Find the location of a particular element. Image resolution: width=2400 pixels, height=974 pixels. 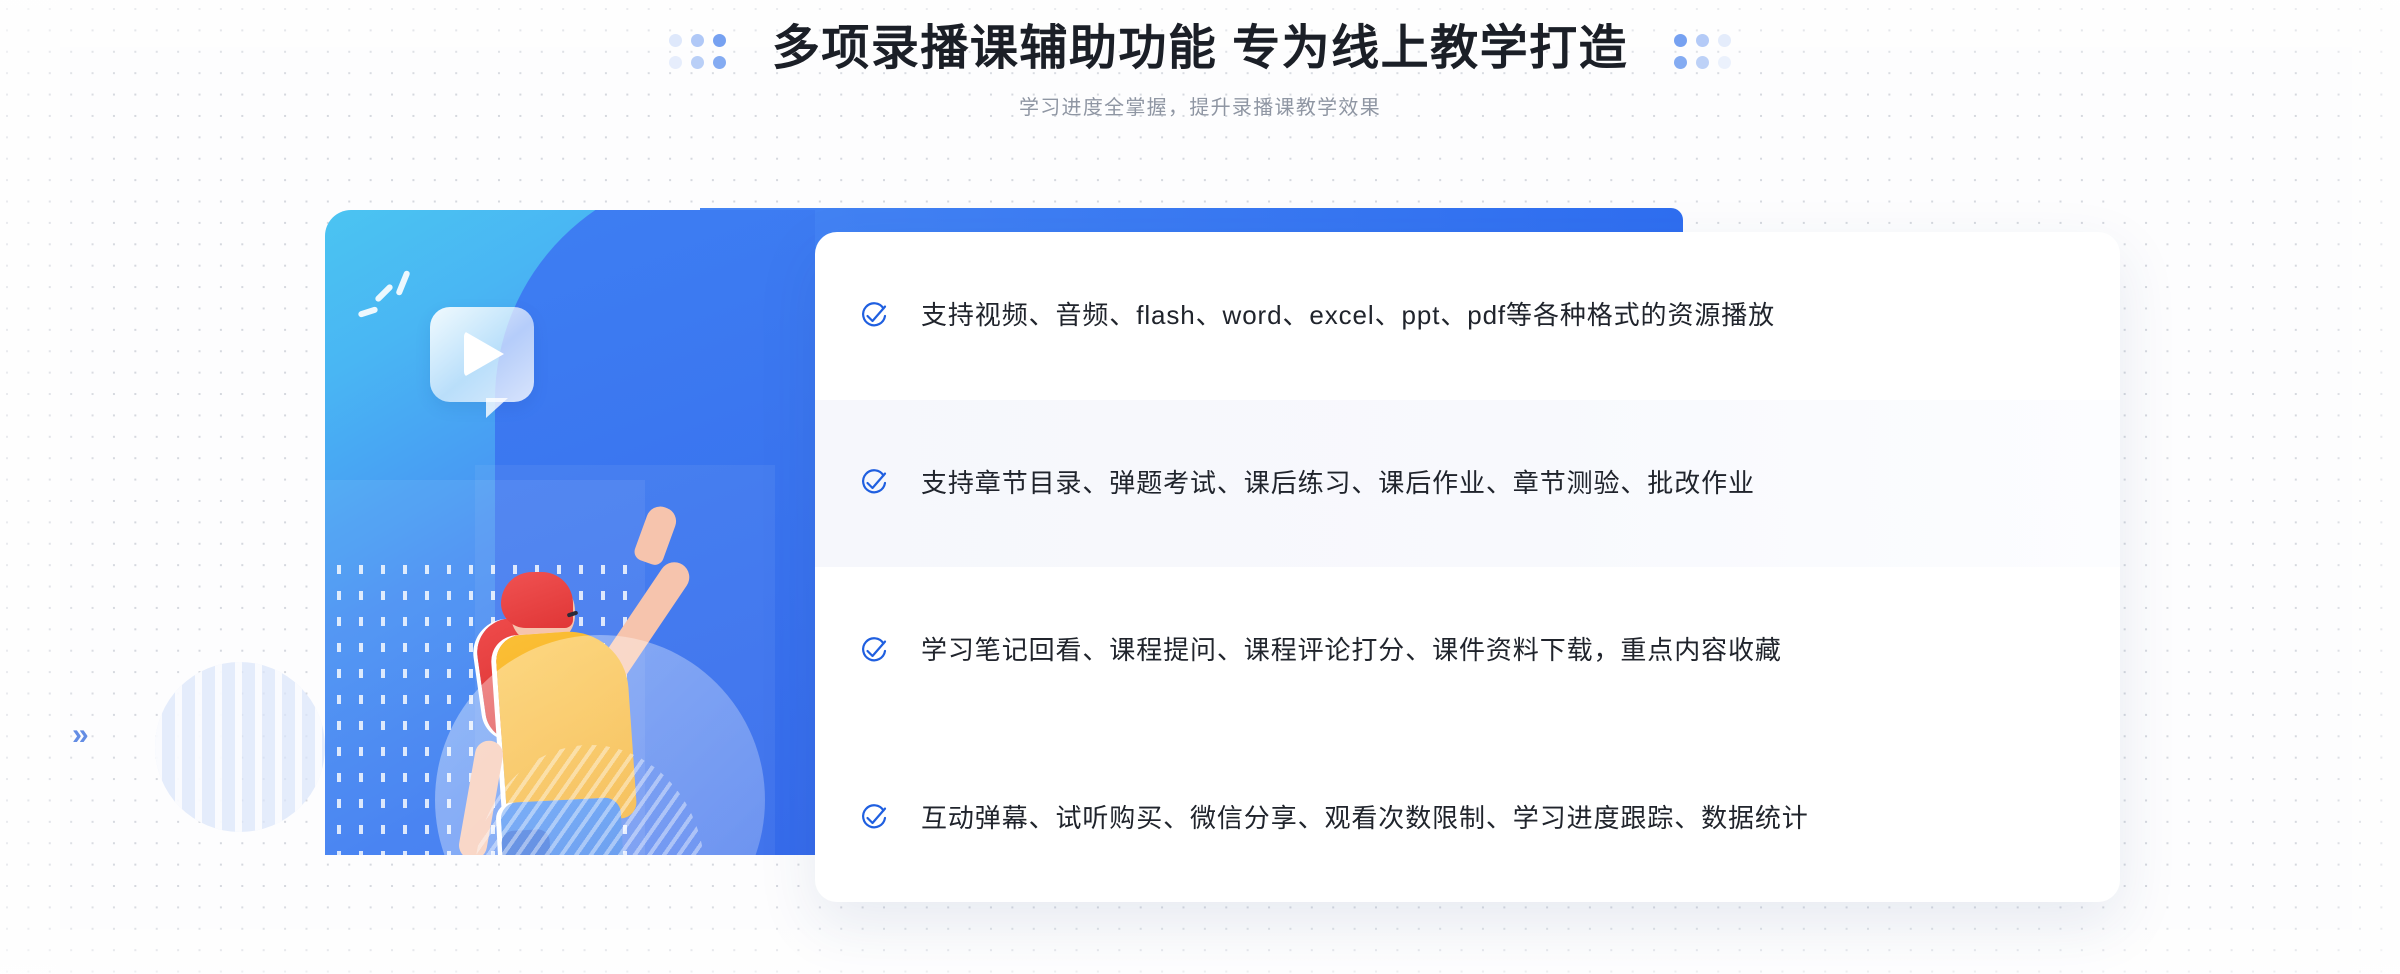

feature-text: 支持章节目录、弹题考试、课后练习、课后作业、章节测验、批改作业 is located at coordinates (1338, 482).